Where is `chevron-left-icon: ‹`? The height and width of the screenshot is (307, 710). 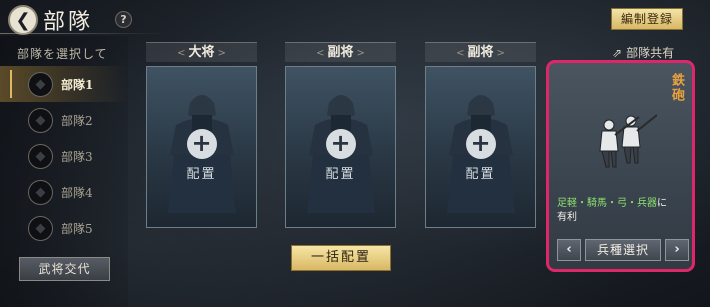 chevron-left-icon: ‹ is located at coordinates (569, 249).